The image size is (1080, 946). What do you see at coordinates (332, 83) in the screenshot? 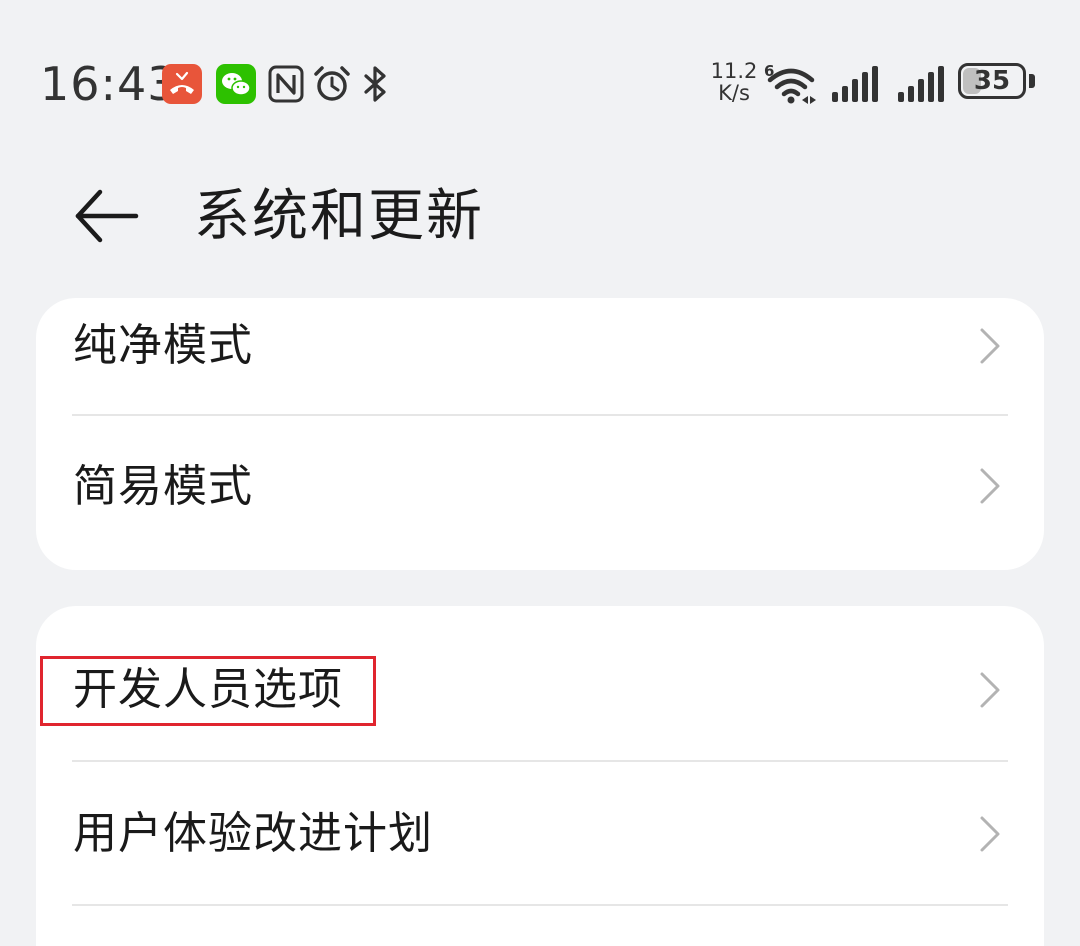
I see `alarm-icon` at bounding box center [332, 83].